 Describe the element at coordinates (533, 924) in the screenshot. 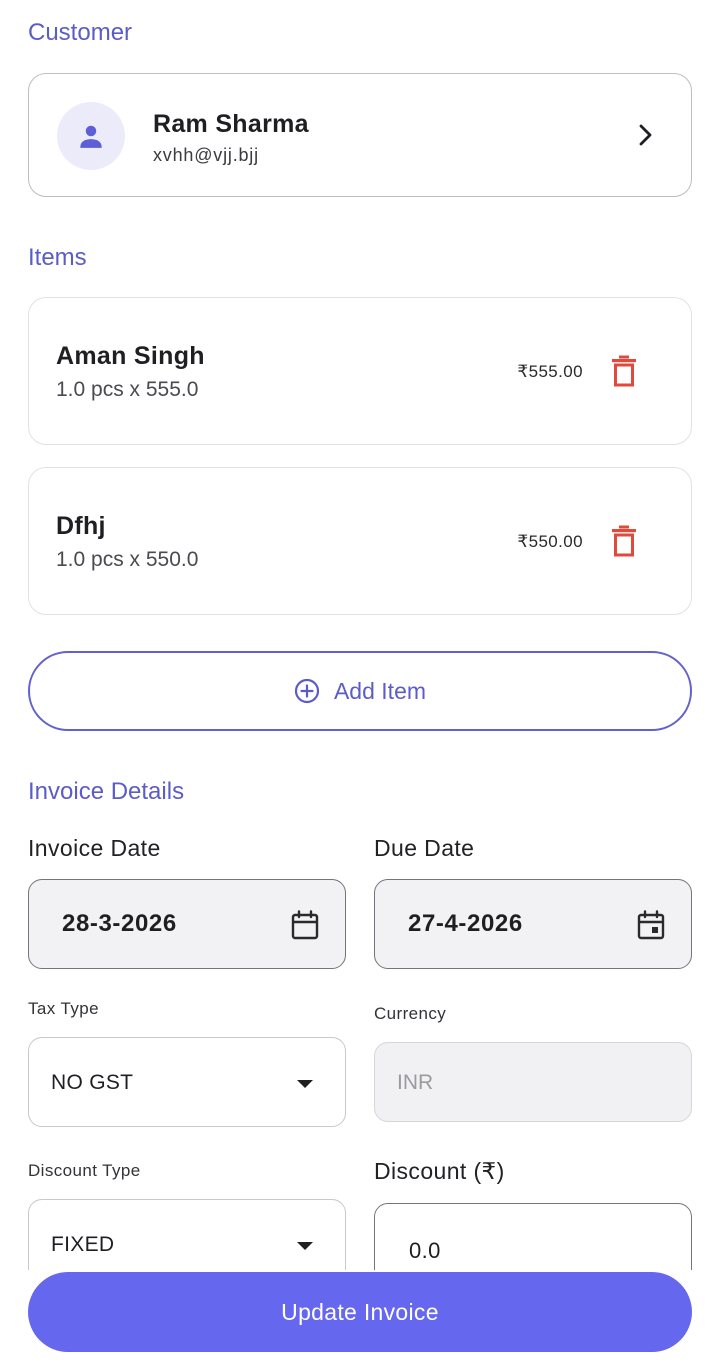

I see `due-date-field: 27-4-2026` at that location.